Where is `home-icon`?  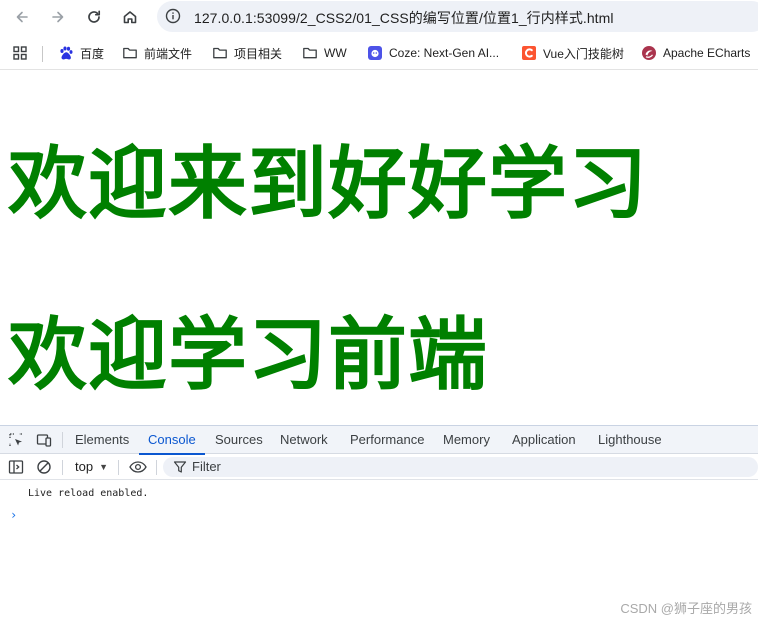
home-icon is located at coordinates (130, 17).